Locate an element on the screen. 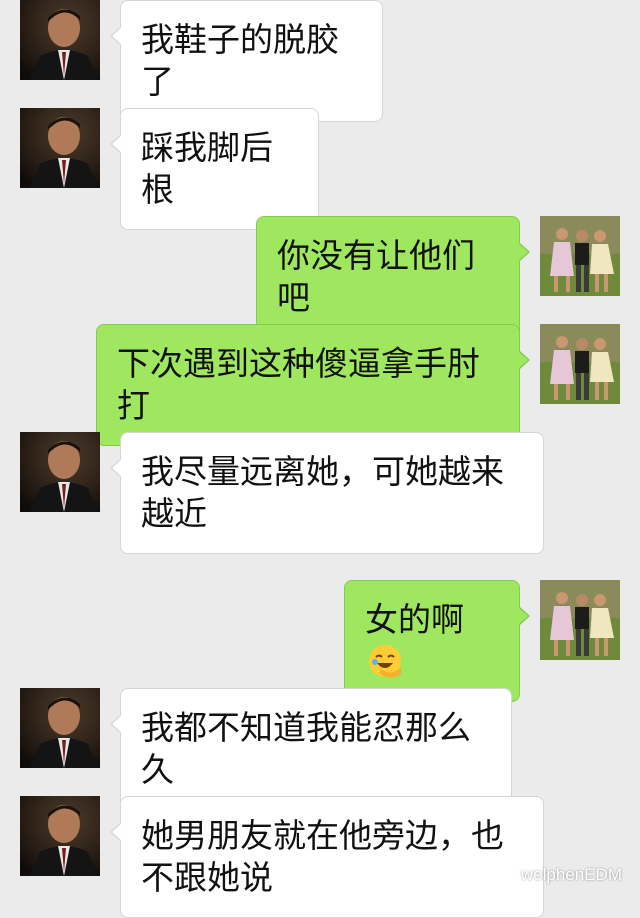 This screenshot has width=640, height=918. outgoing-message-bubble: 下次遇到这种傻逼拿手肘打 is located at coordinates (313, 385).